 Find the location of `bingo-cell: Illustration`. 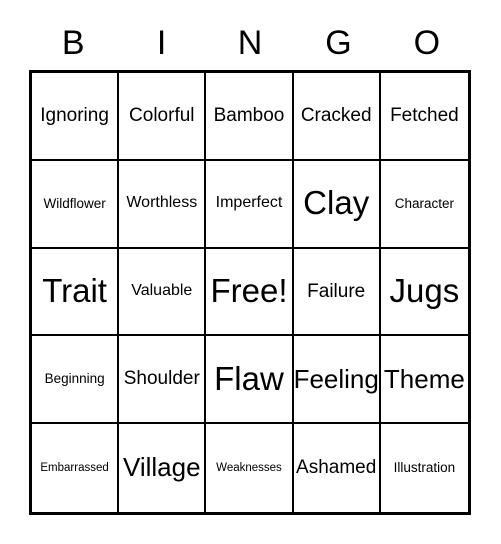

bingo-cell: Illustration is located at coordinates (424, 468).